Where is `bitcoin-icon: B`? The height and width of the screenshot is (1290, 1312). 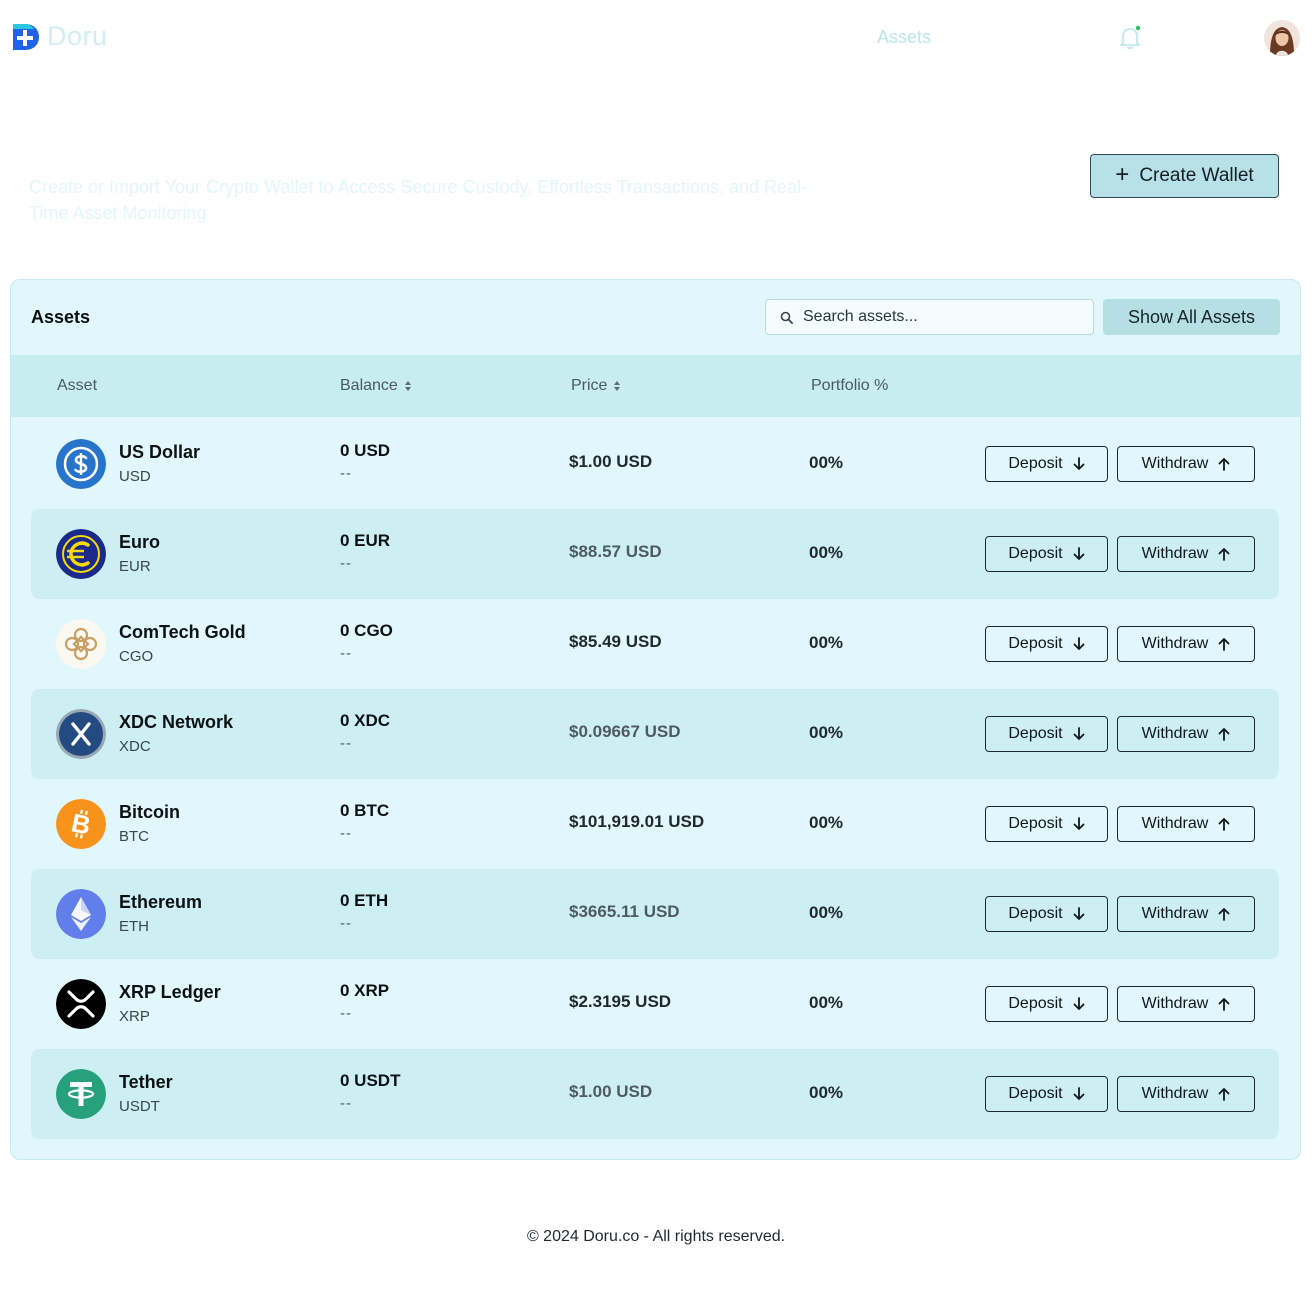
bitcoin-icon: B is located at coordinates (81, 824).